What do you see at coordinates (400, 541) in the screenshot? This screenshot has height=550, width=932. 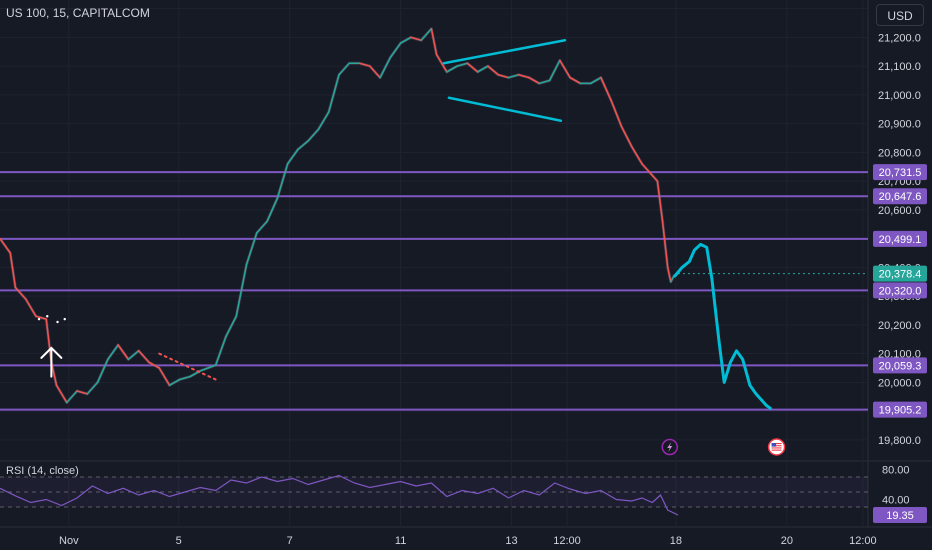 I see `time-tick-label: 11` at bounding box center [400, 541].